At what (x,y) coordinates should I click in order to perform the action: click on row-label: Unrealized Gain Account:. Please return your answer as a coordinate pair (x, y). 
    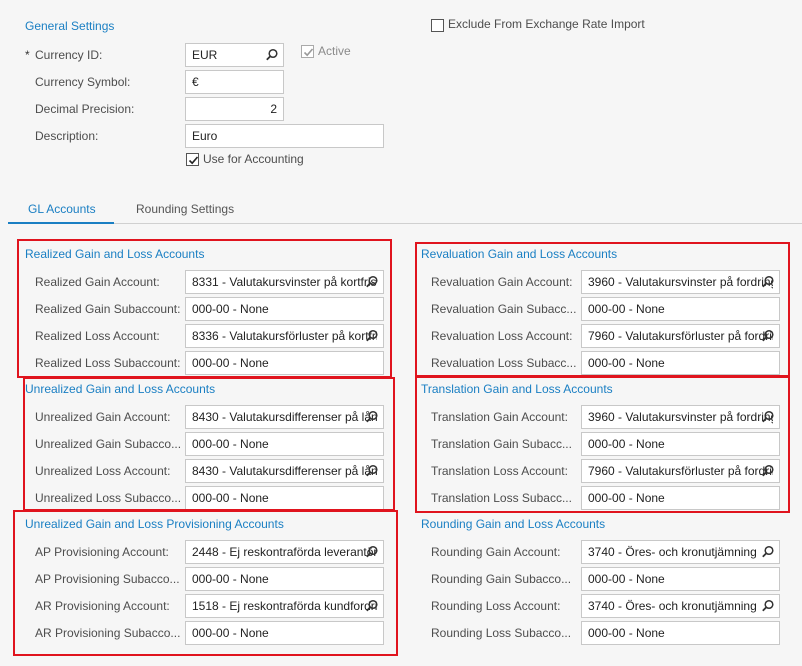
    Looking at the image, I should click on (103, 417).